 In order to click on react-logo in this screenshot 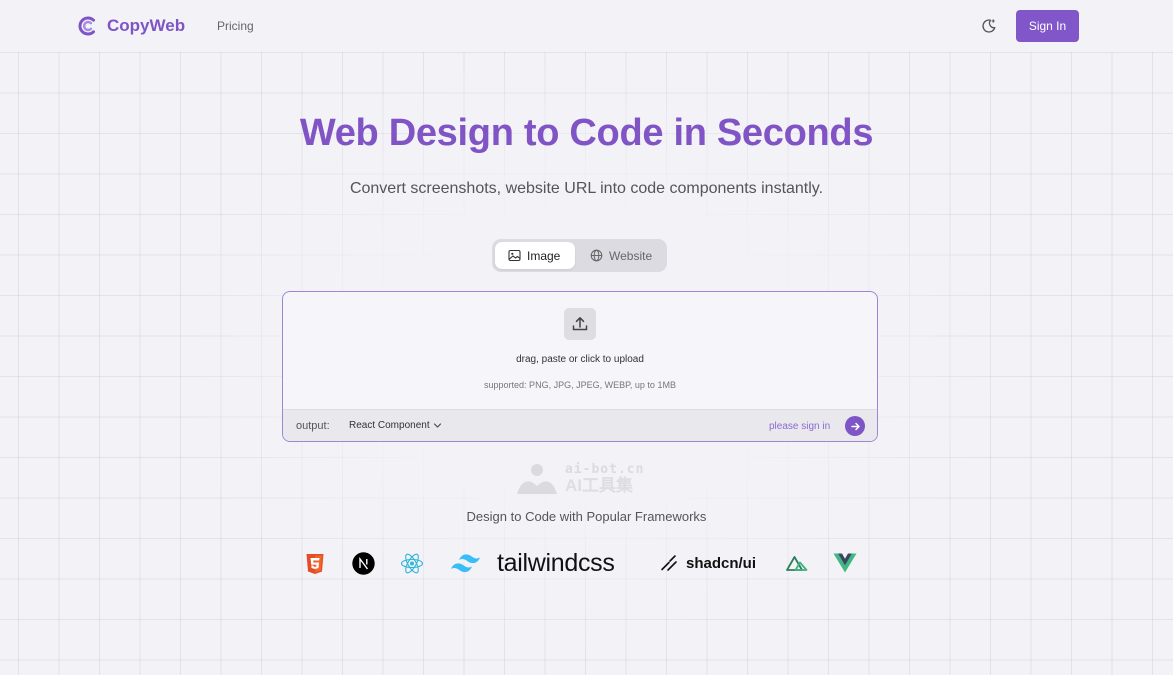, I will do `click(412, 563)`.